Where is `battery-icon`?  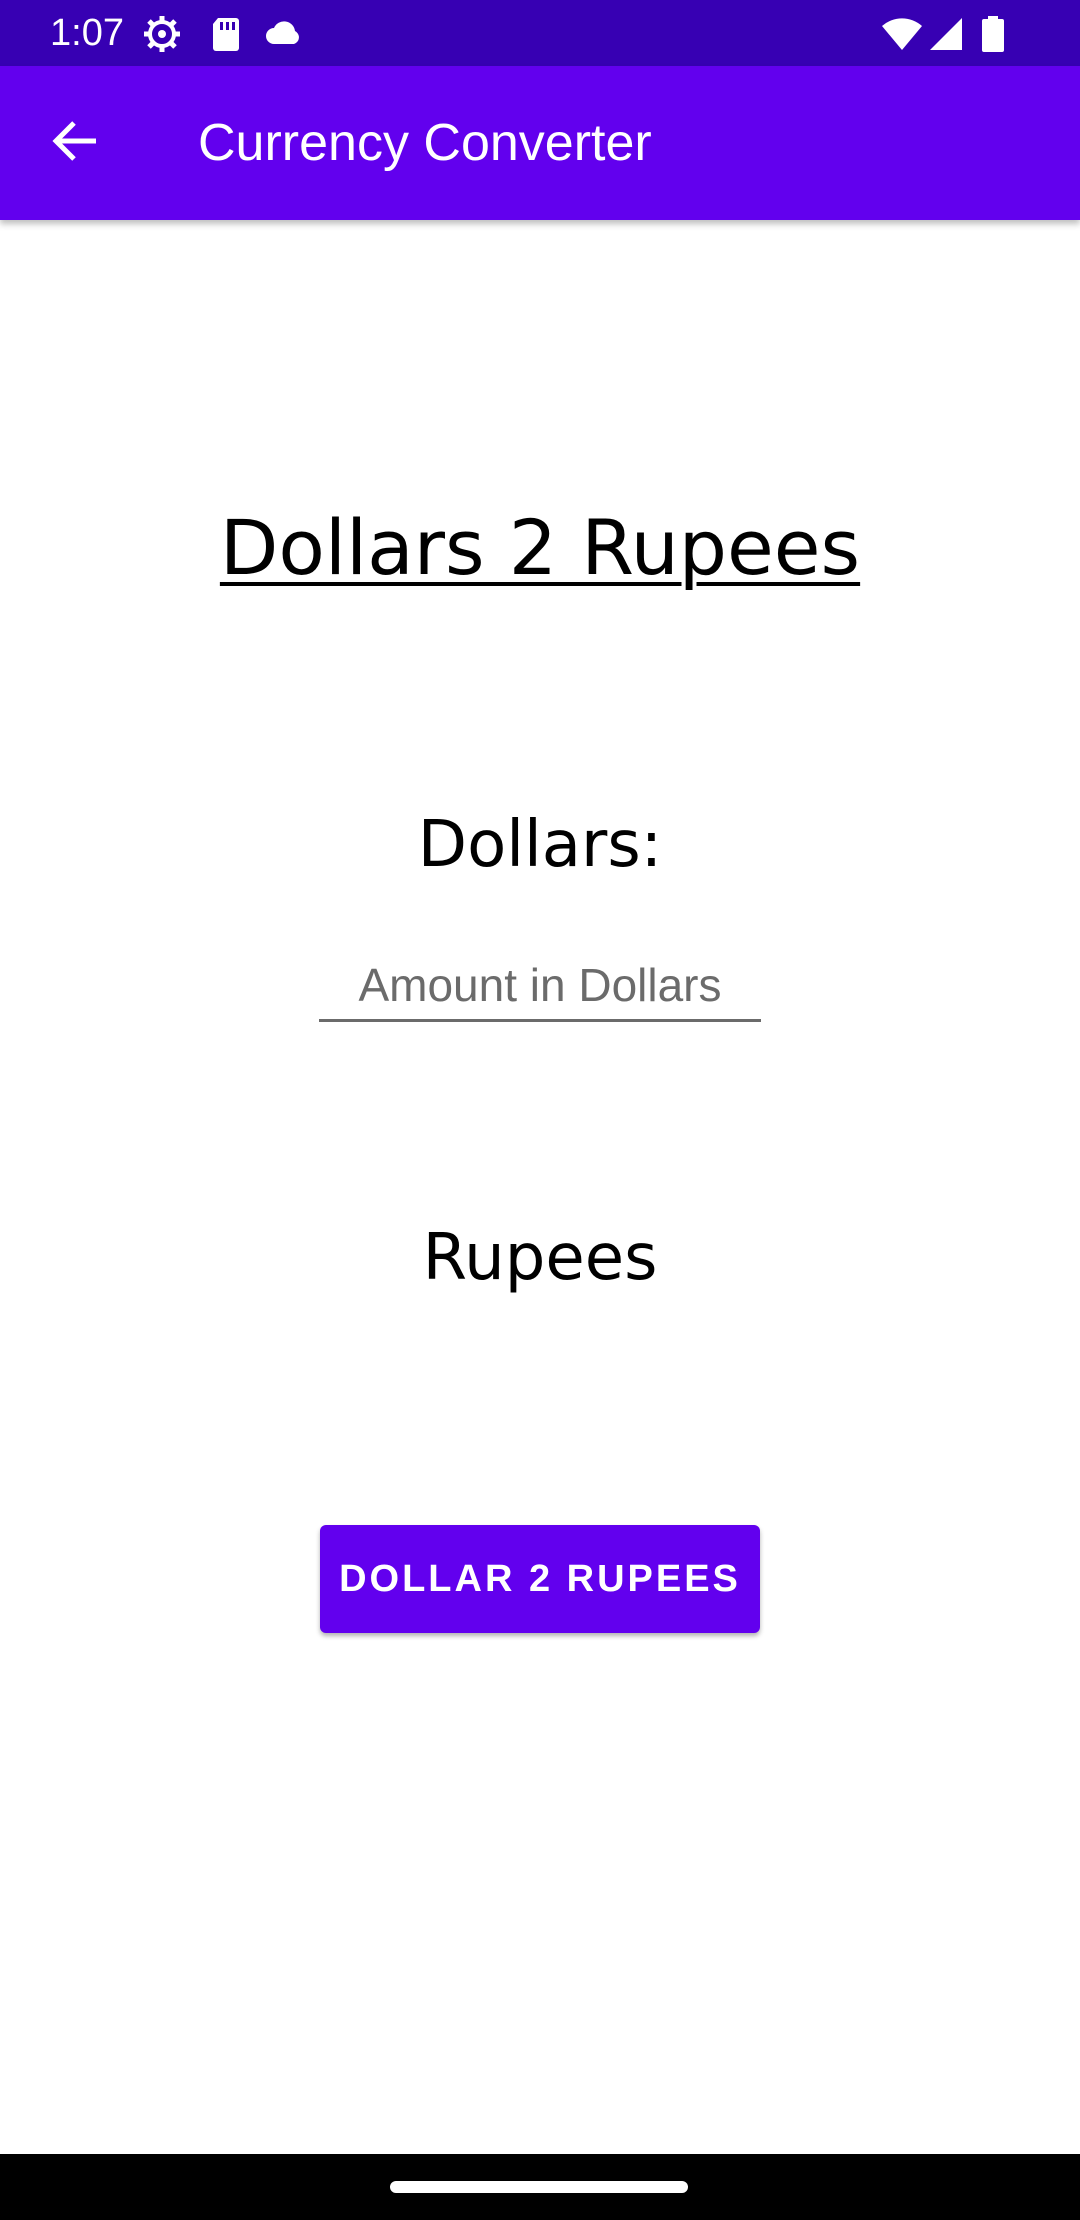 battery-icon is located at coordinates (998, 34).